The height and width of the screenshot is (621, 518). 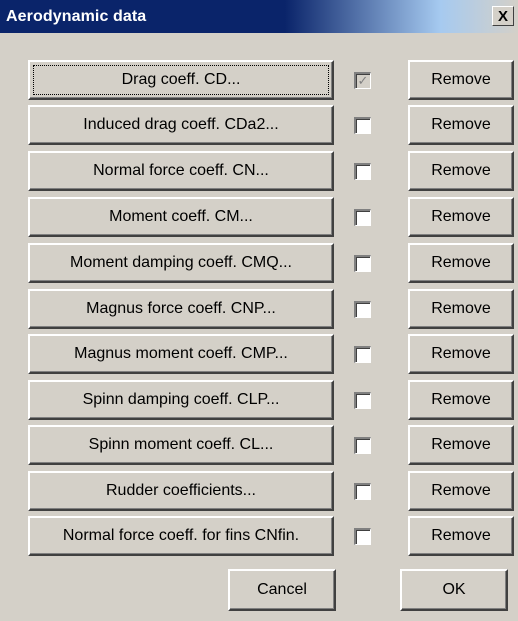 What do you see at coordinates (454, 590) in the screenshot?
I see `ok-button: OK` at bounding box center [454, 590].